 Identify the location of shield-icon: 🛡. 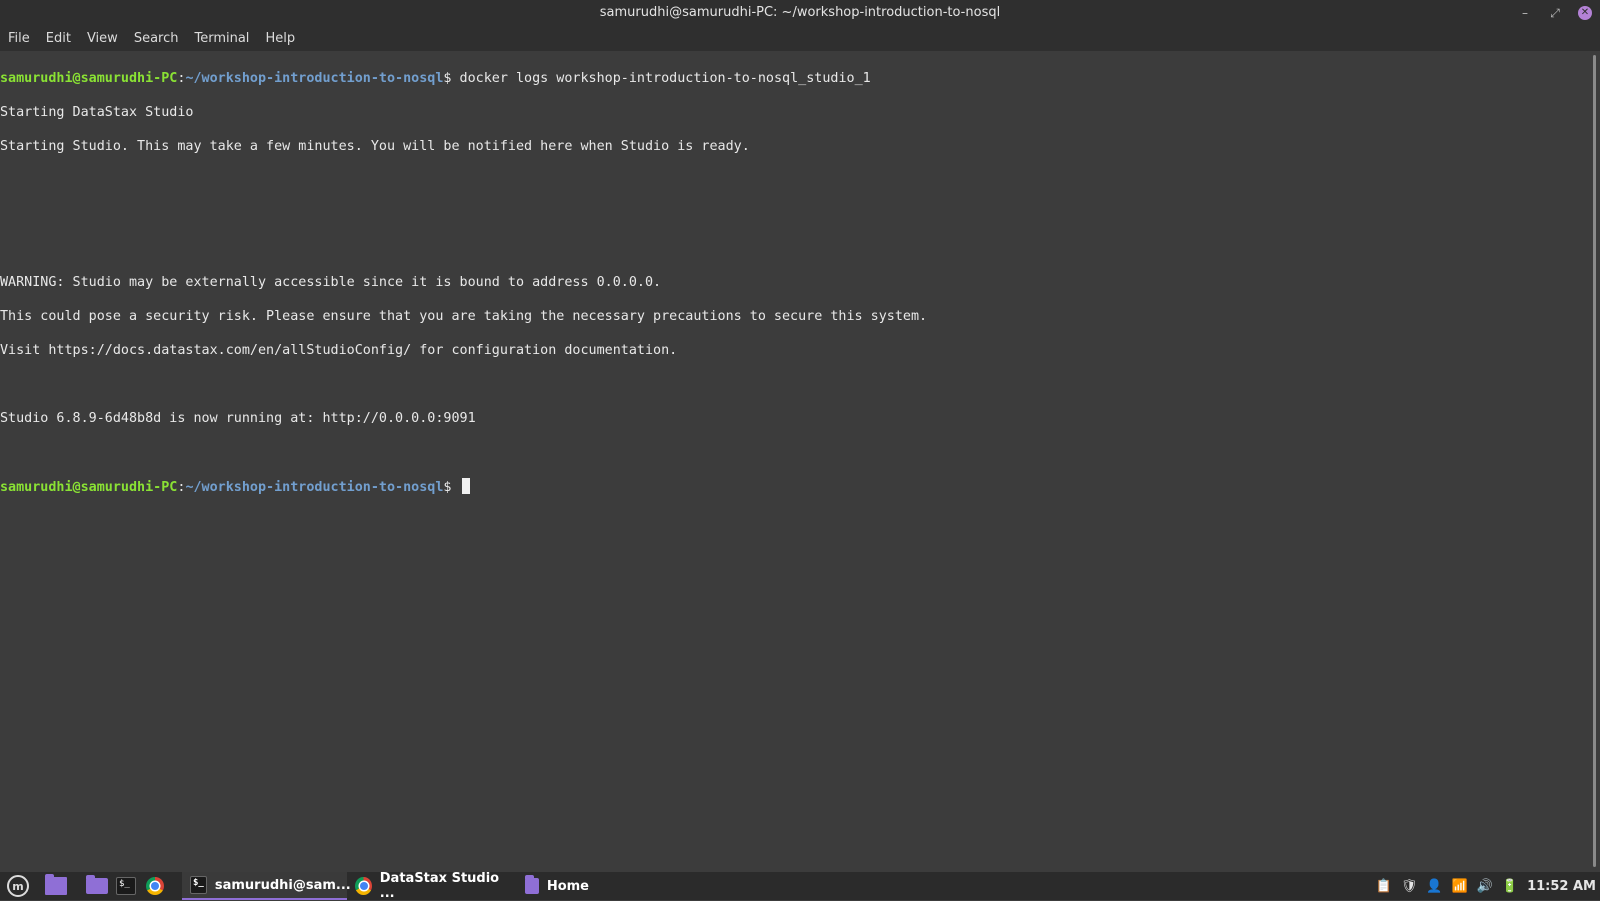
(1409, 886).